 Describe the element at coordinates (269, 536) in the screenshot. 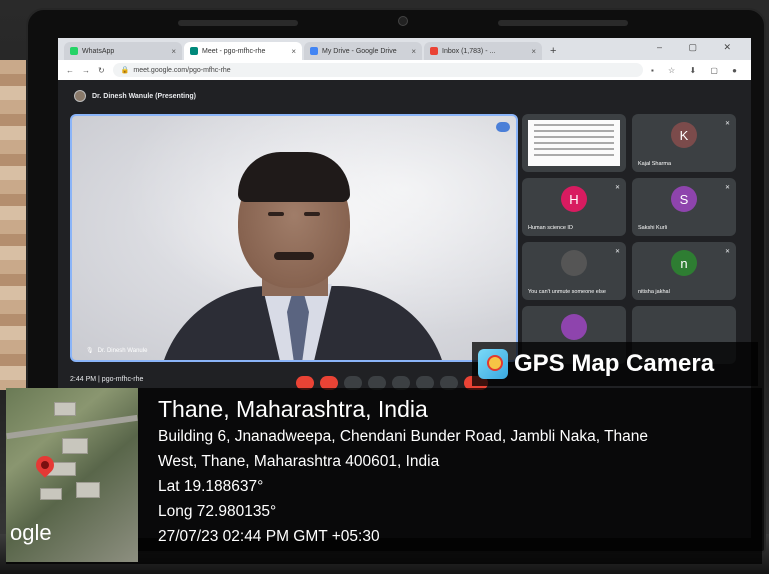

I see `gps-datetime: 27/07/23 02:44 PM GMT +05:30` at that location.